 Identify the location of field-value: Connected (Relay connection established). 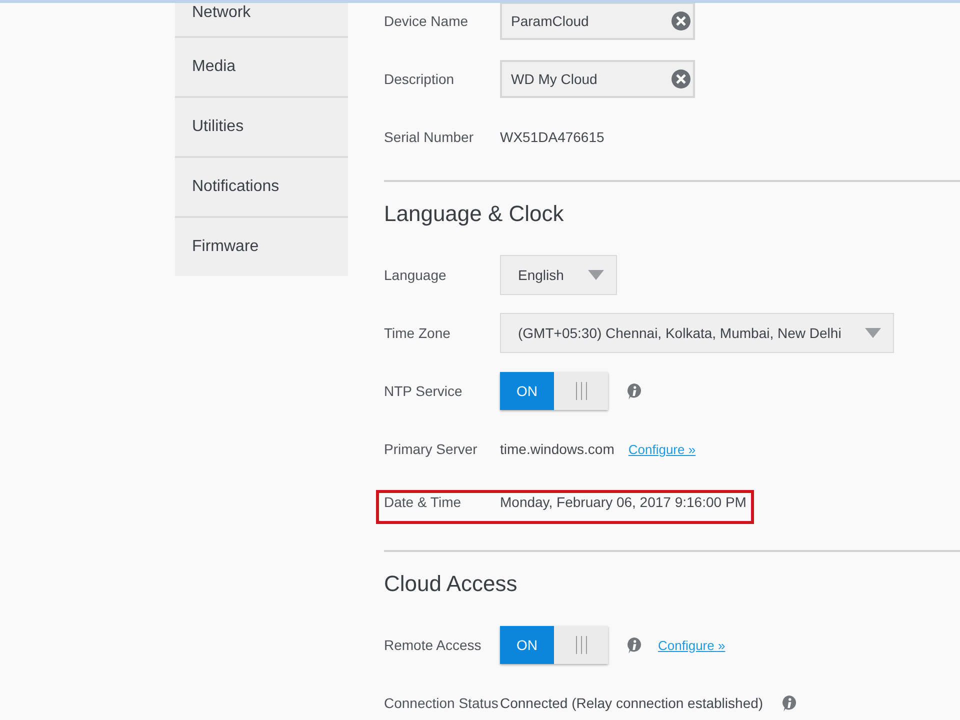
(632, 703).